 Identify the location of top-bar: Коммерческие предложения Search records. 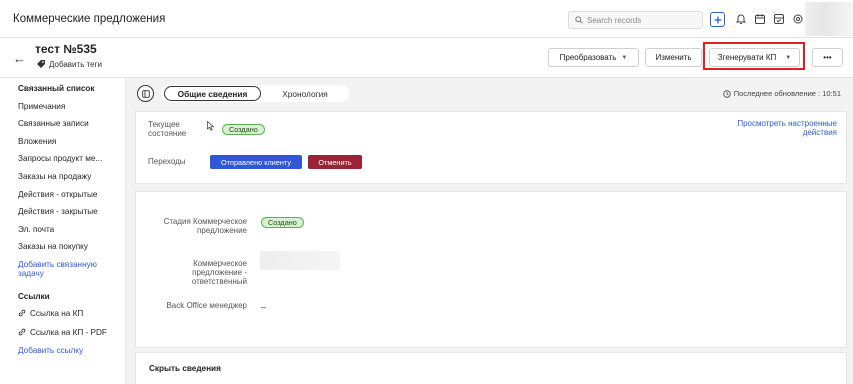
(426, 19).